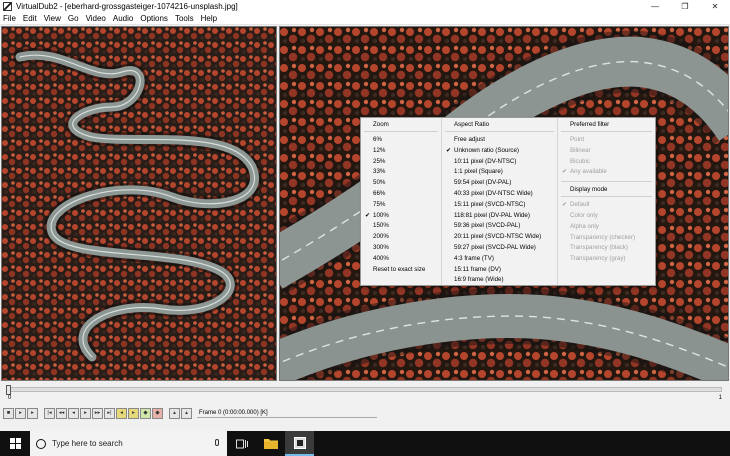 The width and height of the screenshot is (730, 456). Describe the element at coordinates (401, 248) in the screenshot. I see `zoom-option: 300%` at that location.